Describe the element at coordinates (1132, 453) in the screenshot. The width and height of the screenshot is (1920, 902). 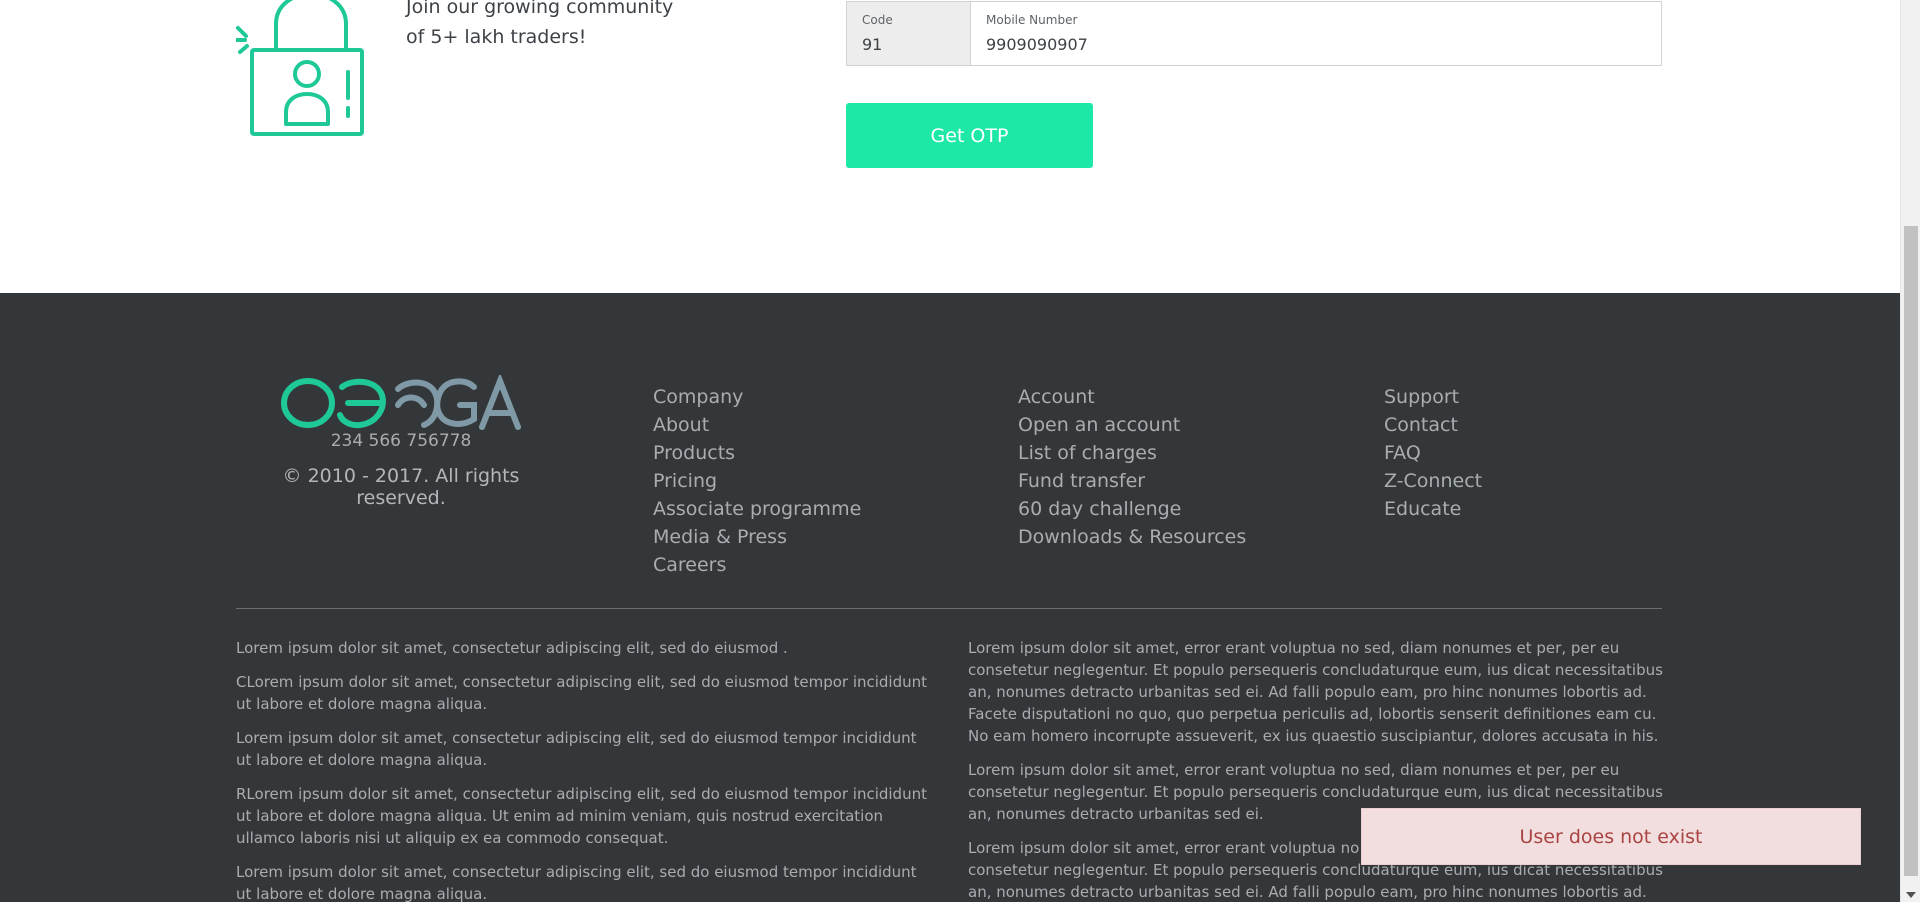
I see `footer-link: List of charges` at that location.